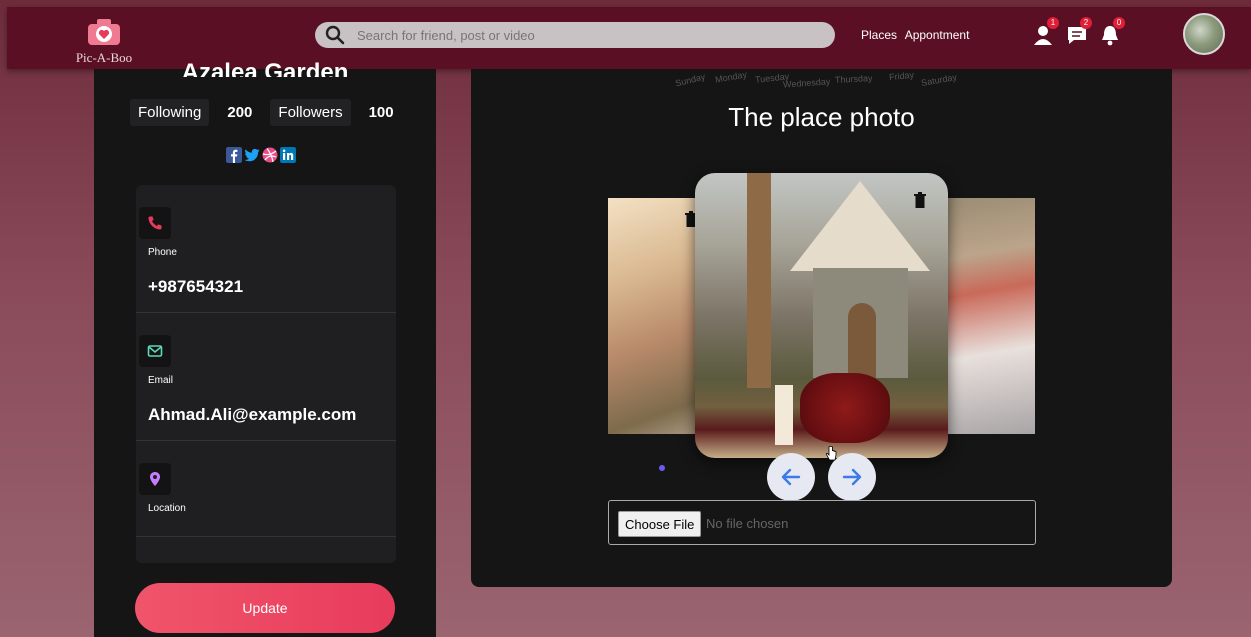  What do you see at coordinates (266, 489) in the screenshot?
I see `contact-item-location: Location` at bounding box center [266, 489].